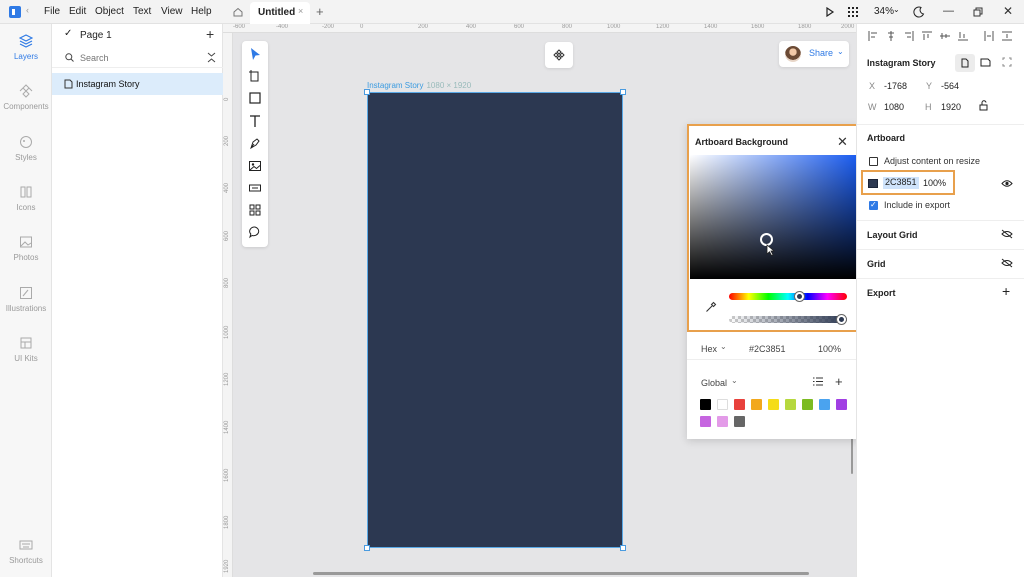  What do you see at coordinates (821, 53) in the screenshot?
I see `share-button: Share` at bounding box center [821, 53].